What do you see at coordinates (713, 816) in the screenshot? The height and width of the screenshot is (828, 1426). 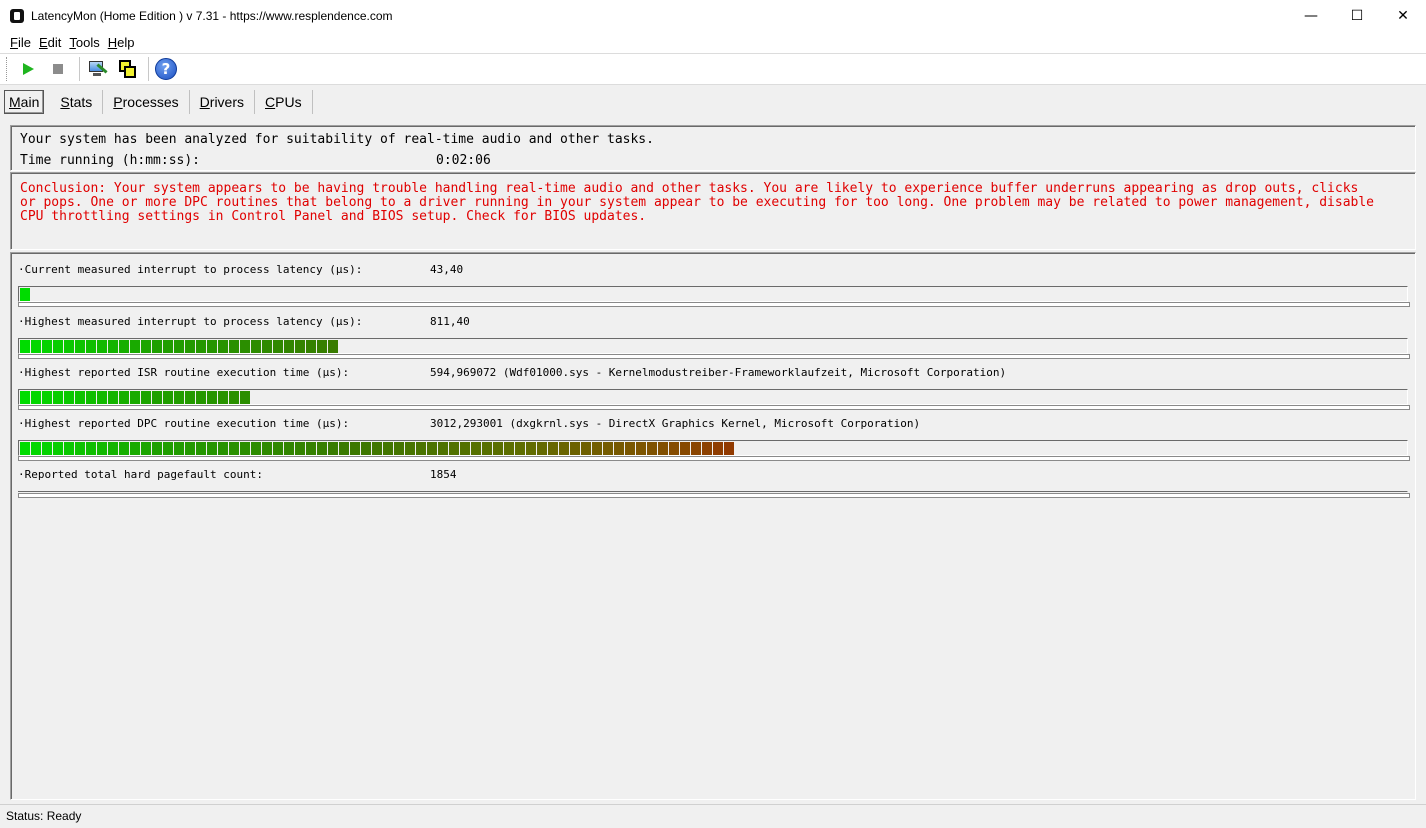 I see `status-bar: Status: Ready` at bounding box center [713, 816].